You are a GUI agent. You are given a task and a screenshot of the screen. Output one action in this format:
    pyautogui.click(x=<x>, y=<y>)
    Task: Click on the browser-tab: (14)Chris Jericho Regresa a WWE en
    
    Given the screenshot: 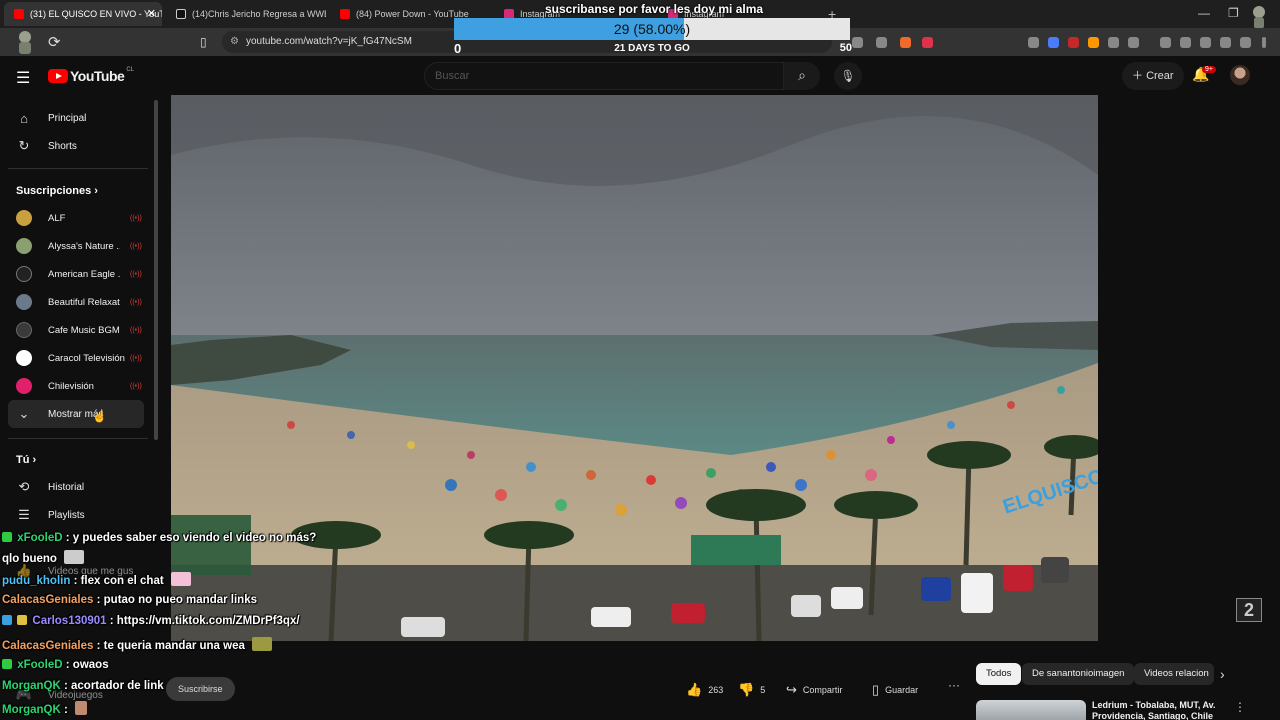 What is the action you would take?
    pyautogui.click(x=246, y=14)
    